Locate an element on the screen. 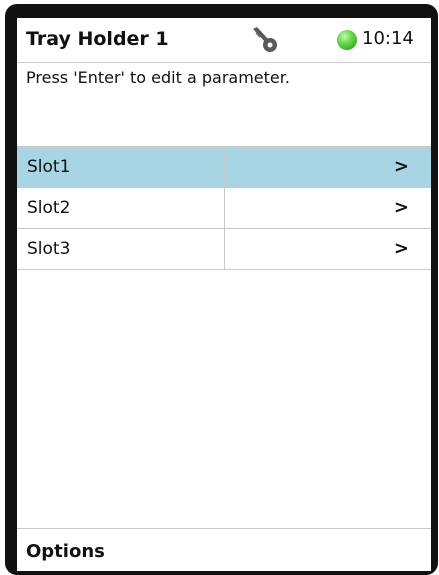 The width and height of the screenshot is (439, 575). header-bar: Tray Holder 1 10:14 is located at coordinates (224, 40).